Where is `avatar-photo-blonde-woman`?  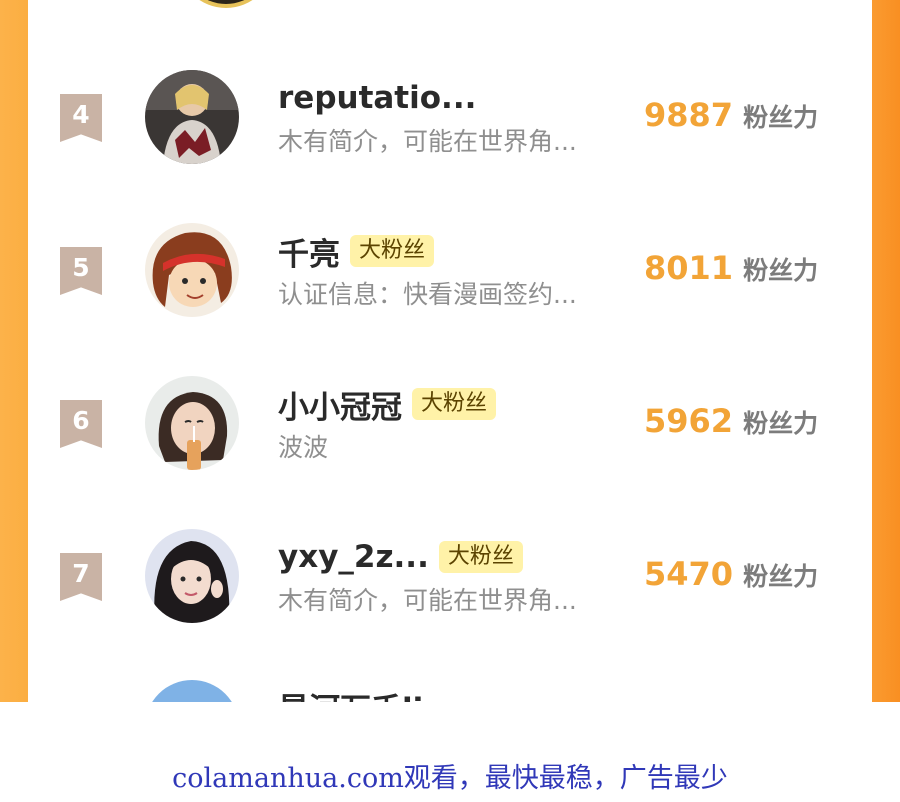 avatar-photo-blonde-woman is located at coordinates (192, 117).